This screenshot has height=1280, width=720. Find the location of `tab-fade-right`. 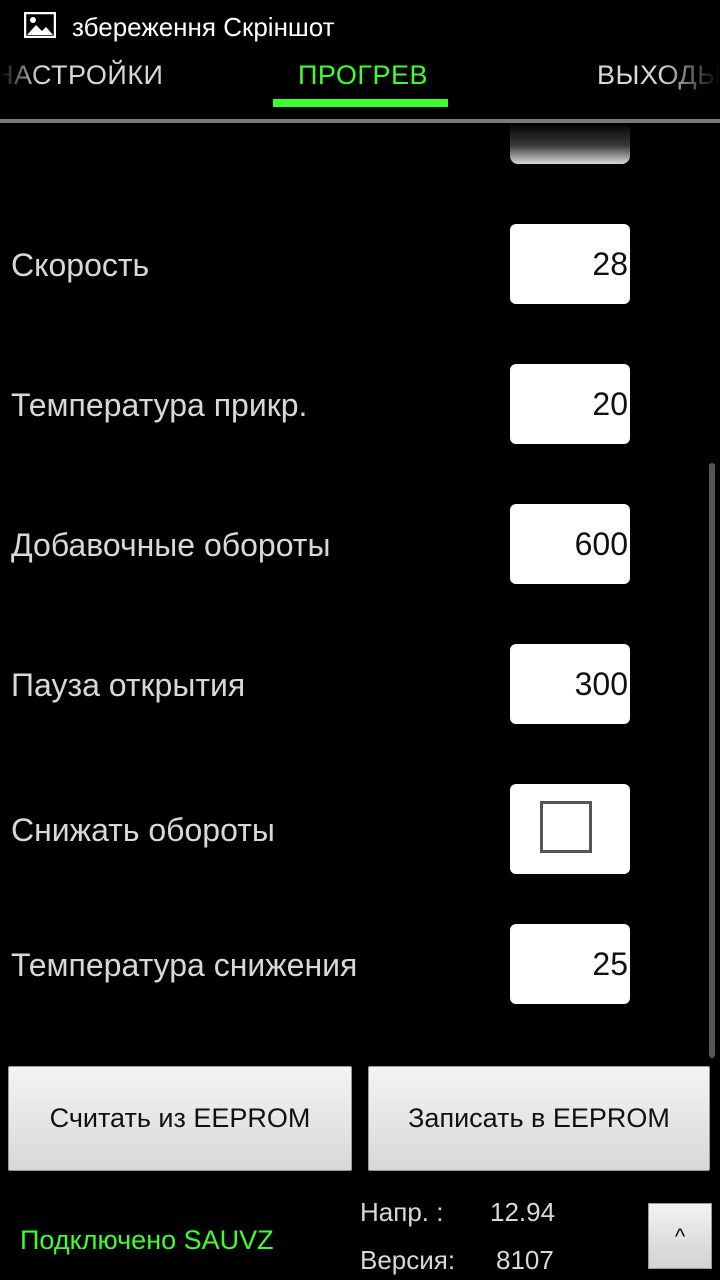

tab-fade-right is located at coordinates (690, 82).